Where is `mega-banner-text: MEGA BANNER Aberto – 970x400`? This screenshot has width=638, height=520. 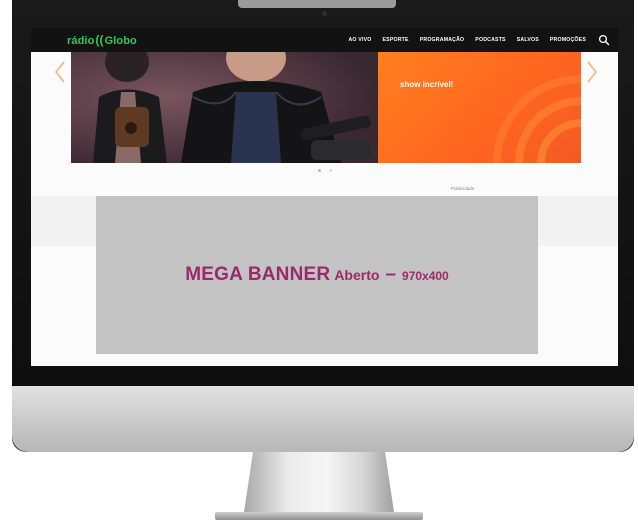 mega-banner-text: MEGA BANNER Aberto – 970x400 is located at coordinates (316, 275).